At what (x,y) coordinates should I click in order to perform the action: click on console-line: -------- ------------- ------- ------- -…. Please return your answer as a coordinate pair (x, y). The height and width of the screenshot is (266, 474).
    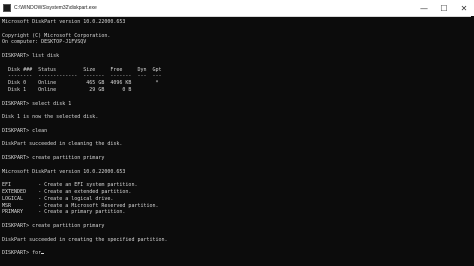
    Looking at the image, I should click on (82, 76).